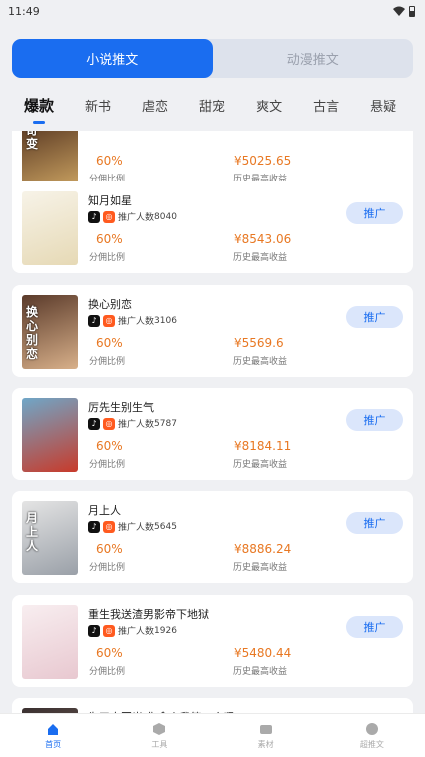 This screenshot has width=425, height=757. What do you see at coordinates (266, 735) in the screenshot?
I see `nav-materials: 素材` at bounding box center [266, 735].